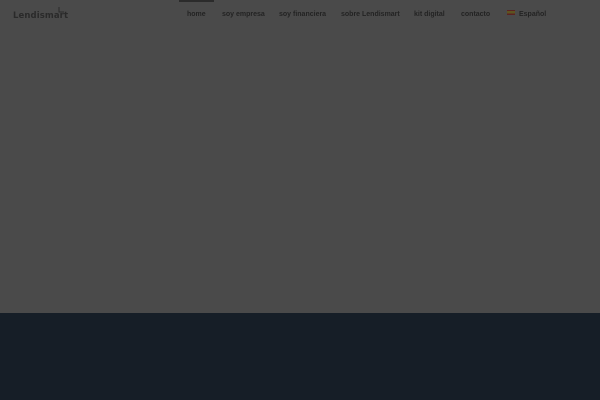 The image size is (600, 400). Describe the element at coordinates (196, 10) in the screenshot. I see `nav-item-home: home` at that location.